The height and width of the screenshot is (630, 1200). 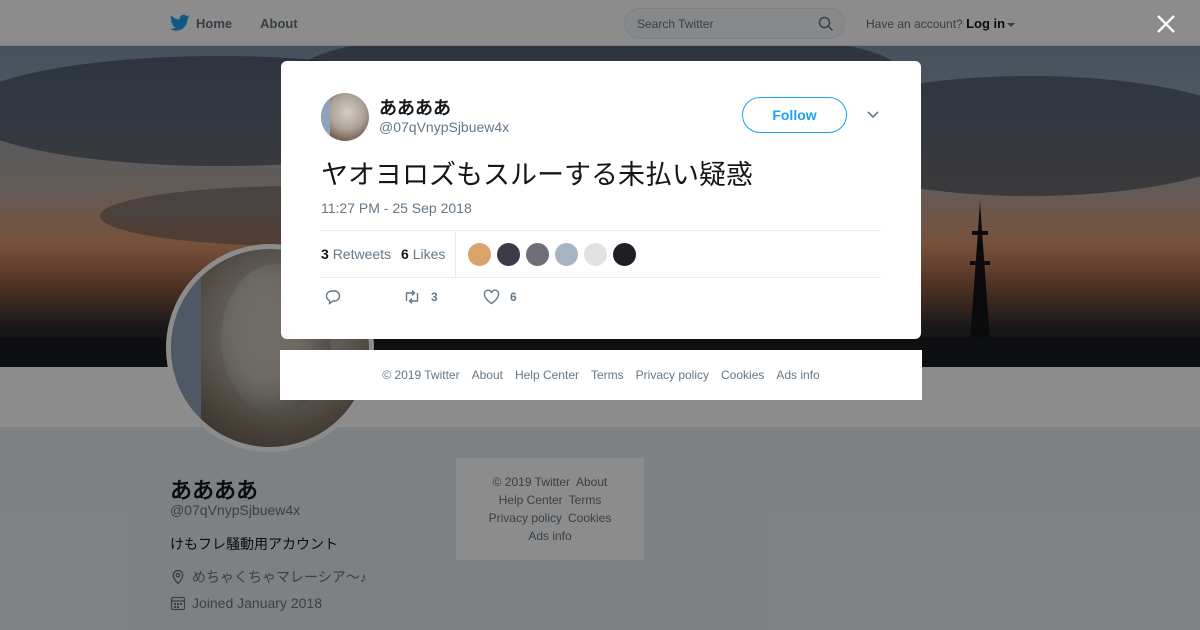 I want to click on like-count: 6, so click(x=513, y=297).